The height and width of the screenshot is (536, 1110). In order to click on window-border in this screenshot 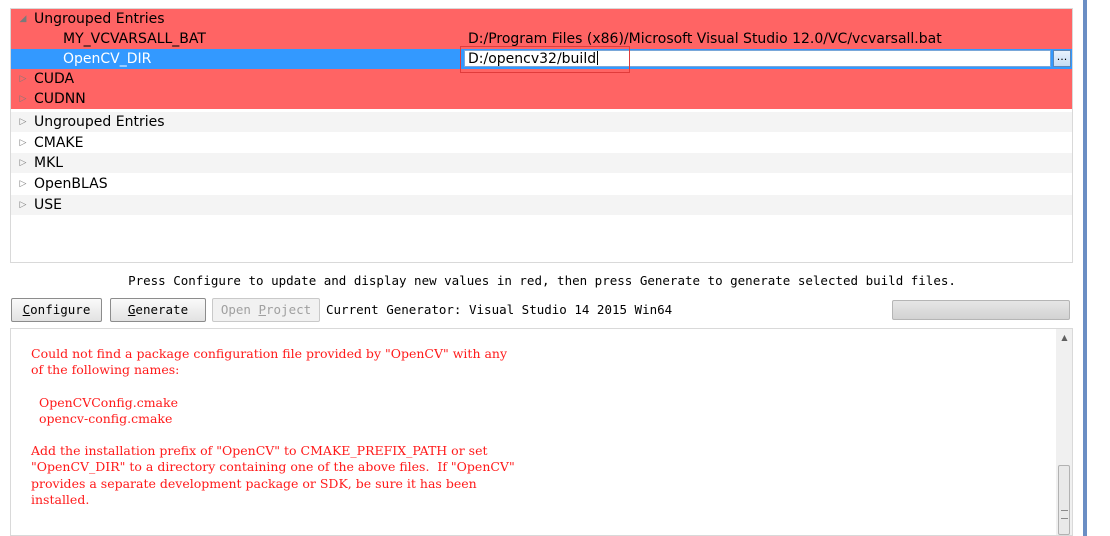, I will do `click(1085, 268)`.